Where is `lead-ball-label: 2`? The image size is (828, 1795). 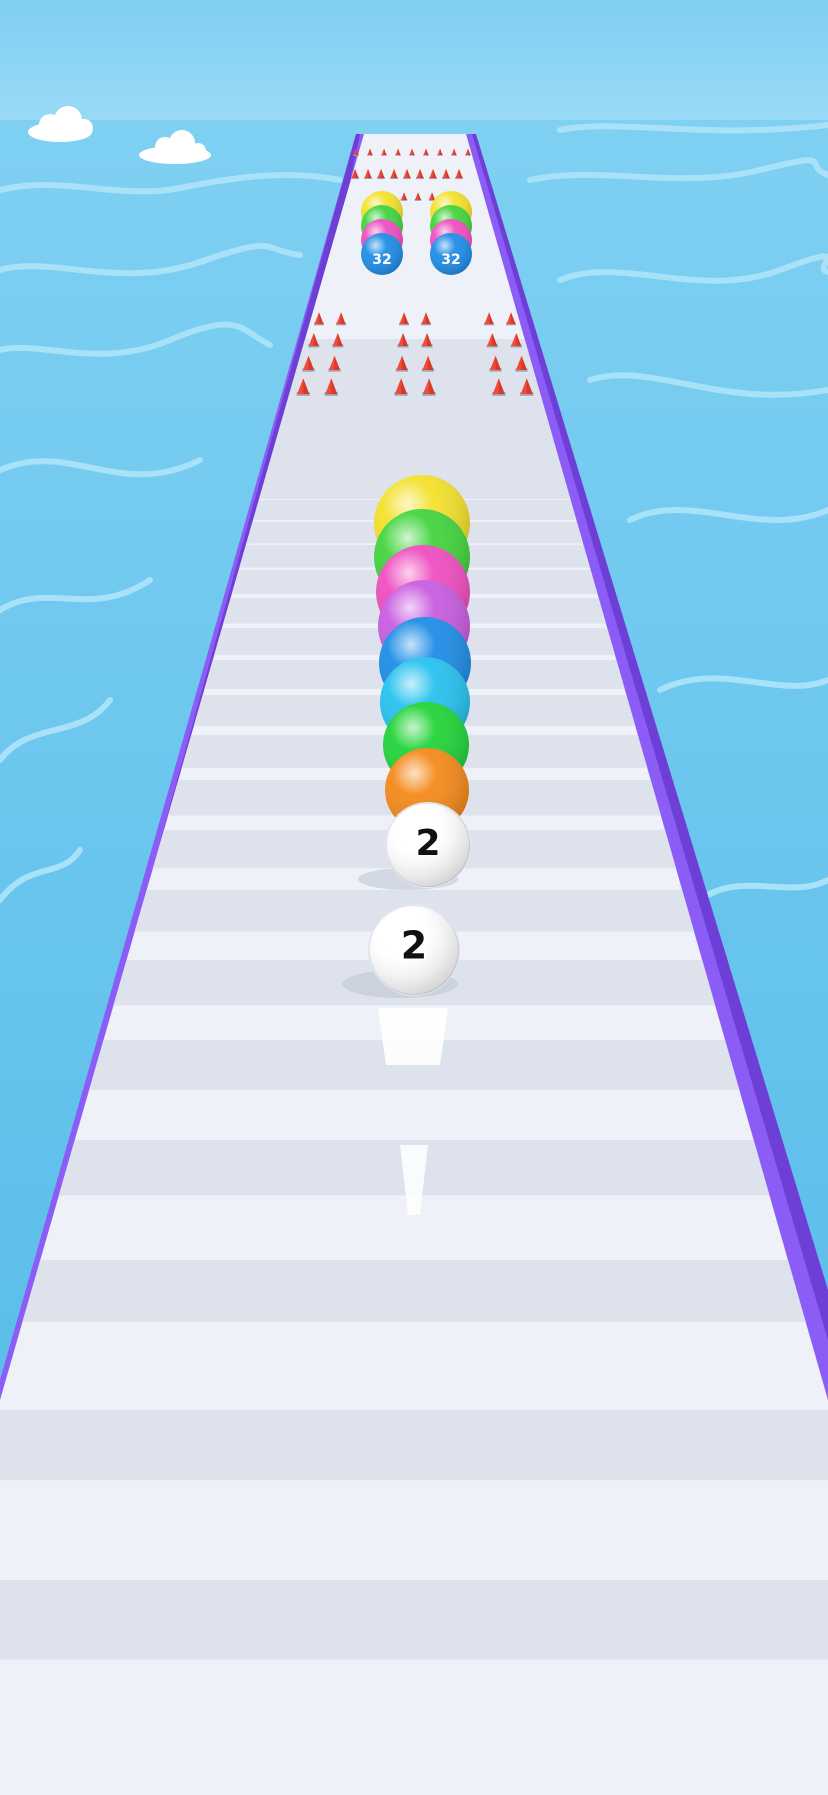
lead-ball-label: 2 is located at coordinates (414, 946).